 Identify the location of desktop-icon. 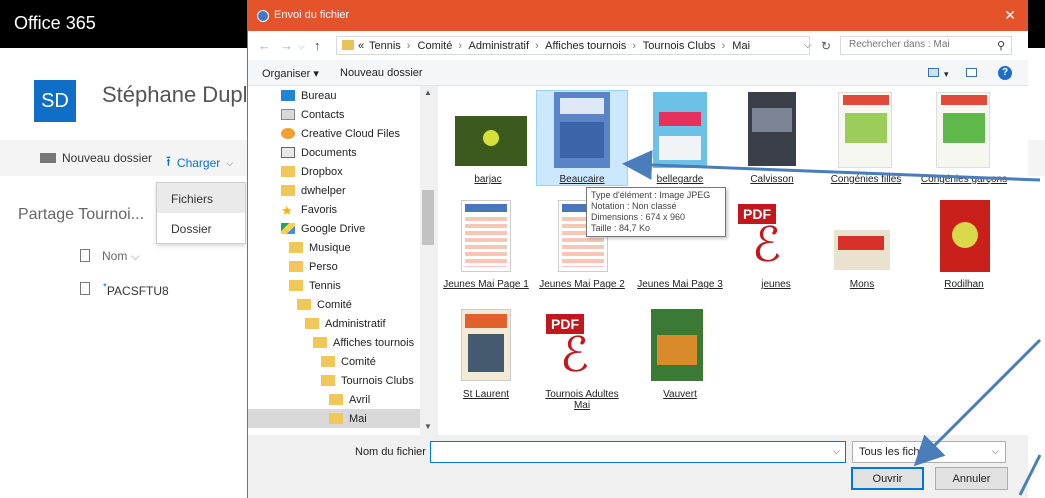
(288, 95).